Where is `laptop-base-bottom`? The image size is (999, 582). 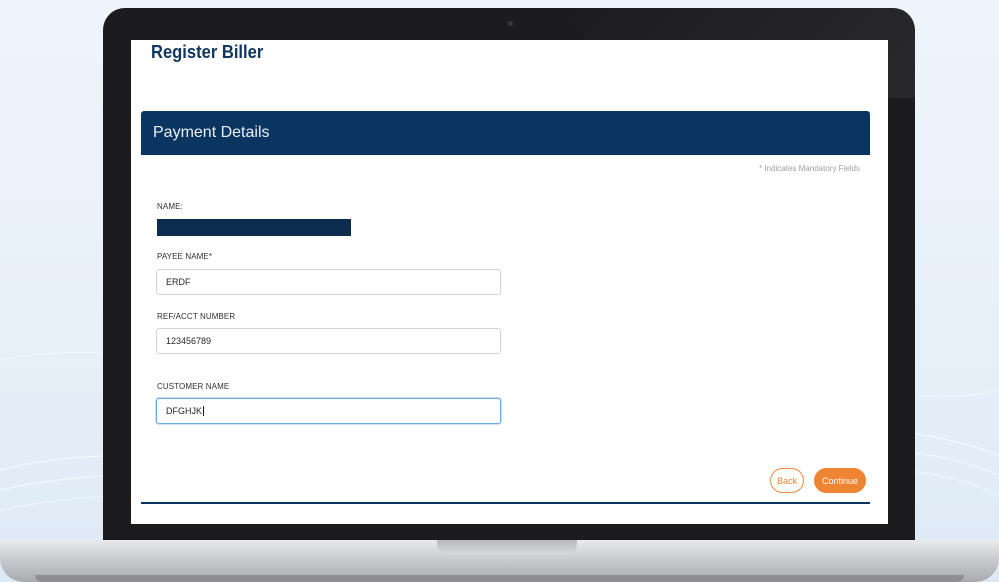 laptop-base-bottom is located at coordinates (499, 578).